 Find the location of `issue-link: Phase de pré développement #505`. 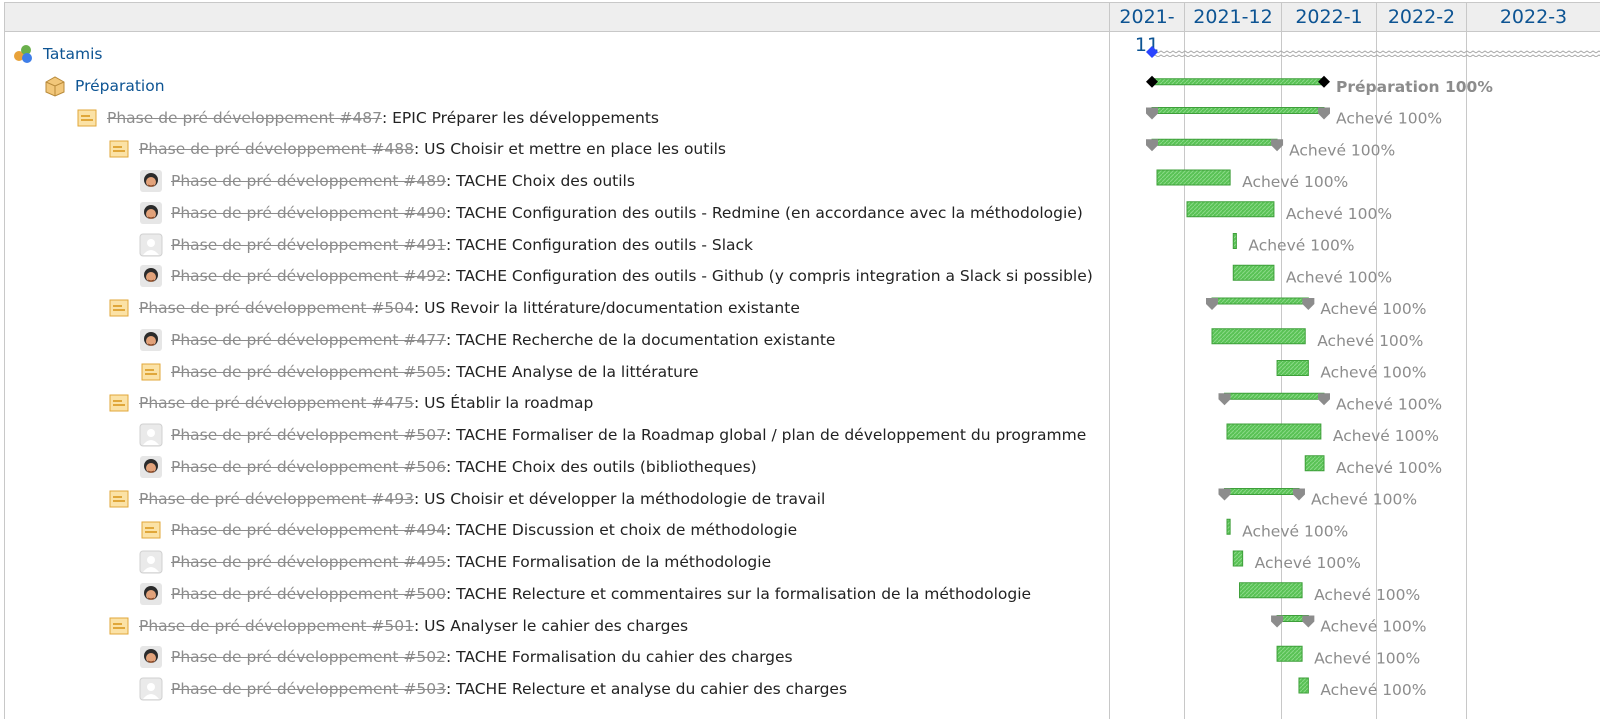

issue-link: Phase de pré développement #505 is located at coordinates (308, 372).